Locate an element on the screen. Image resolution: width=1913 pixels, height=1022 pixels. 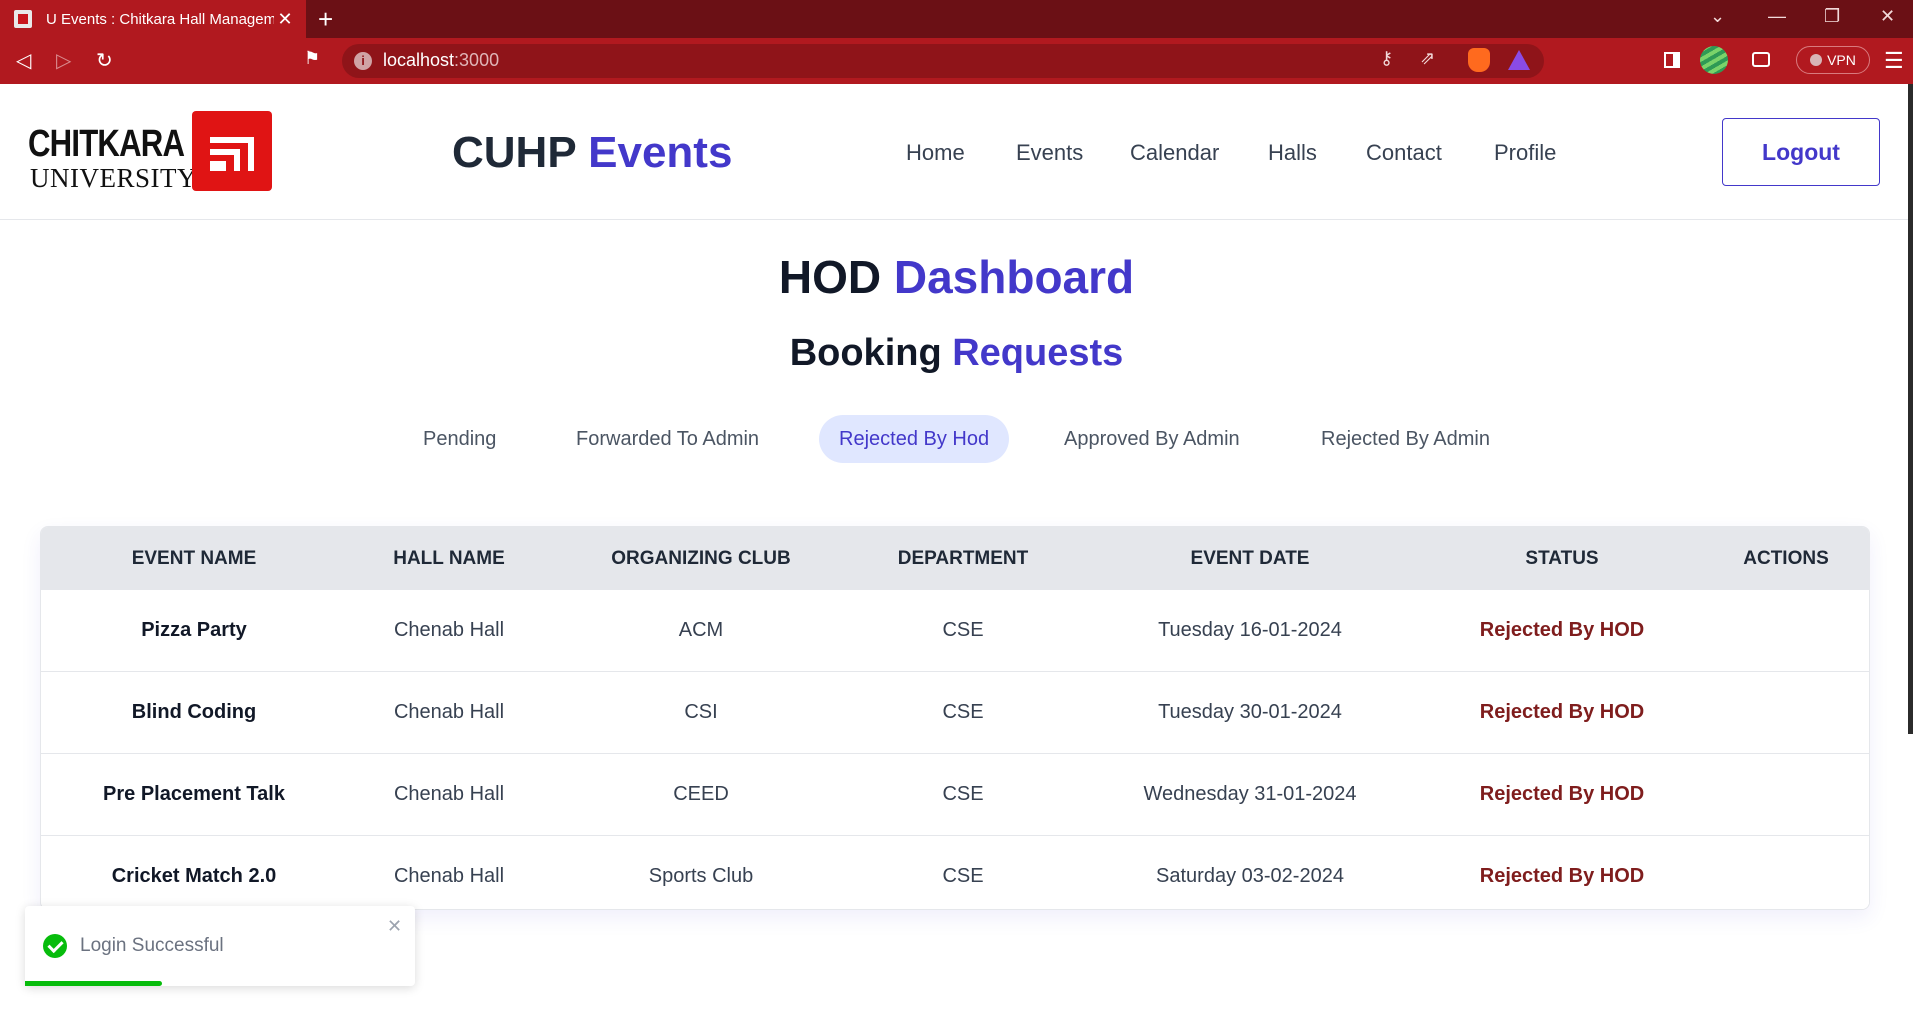
toast-progress-bar is located at coordinates (93, 983).